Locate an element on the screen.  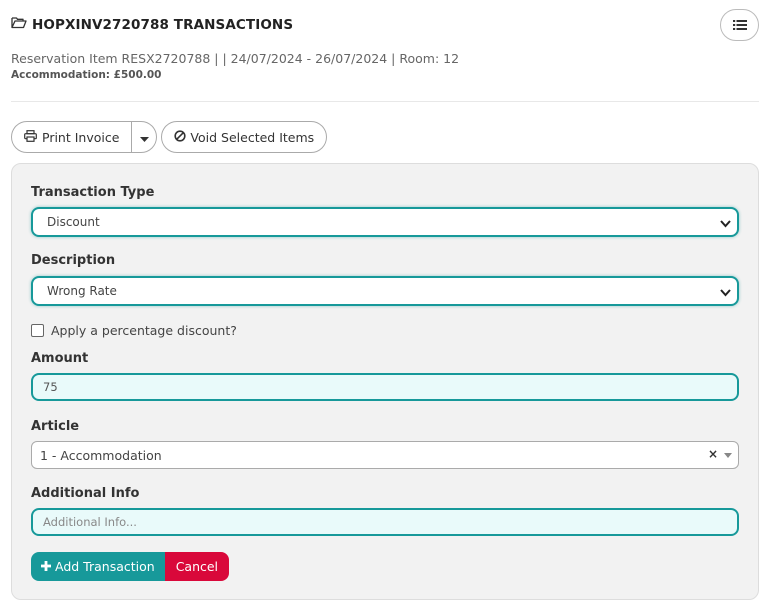
description-label: Description is located at coordinates (73, 260).